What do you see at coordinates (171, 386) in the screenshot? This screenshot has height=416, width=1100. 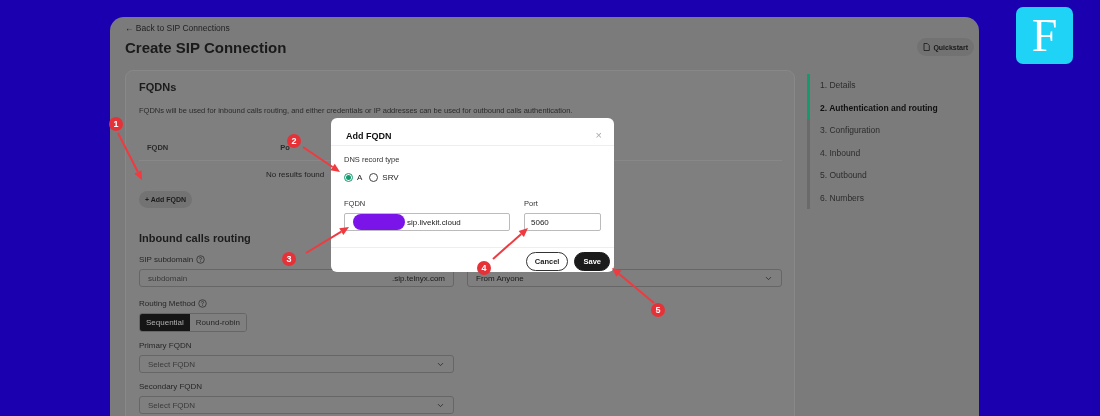 I see `field-label: Secondary FQDN` at bounding box center [171, 386].